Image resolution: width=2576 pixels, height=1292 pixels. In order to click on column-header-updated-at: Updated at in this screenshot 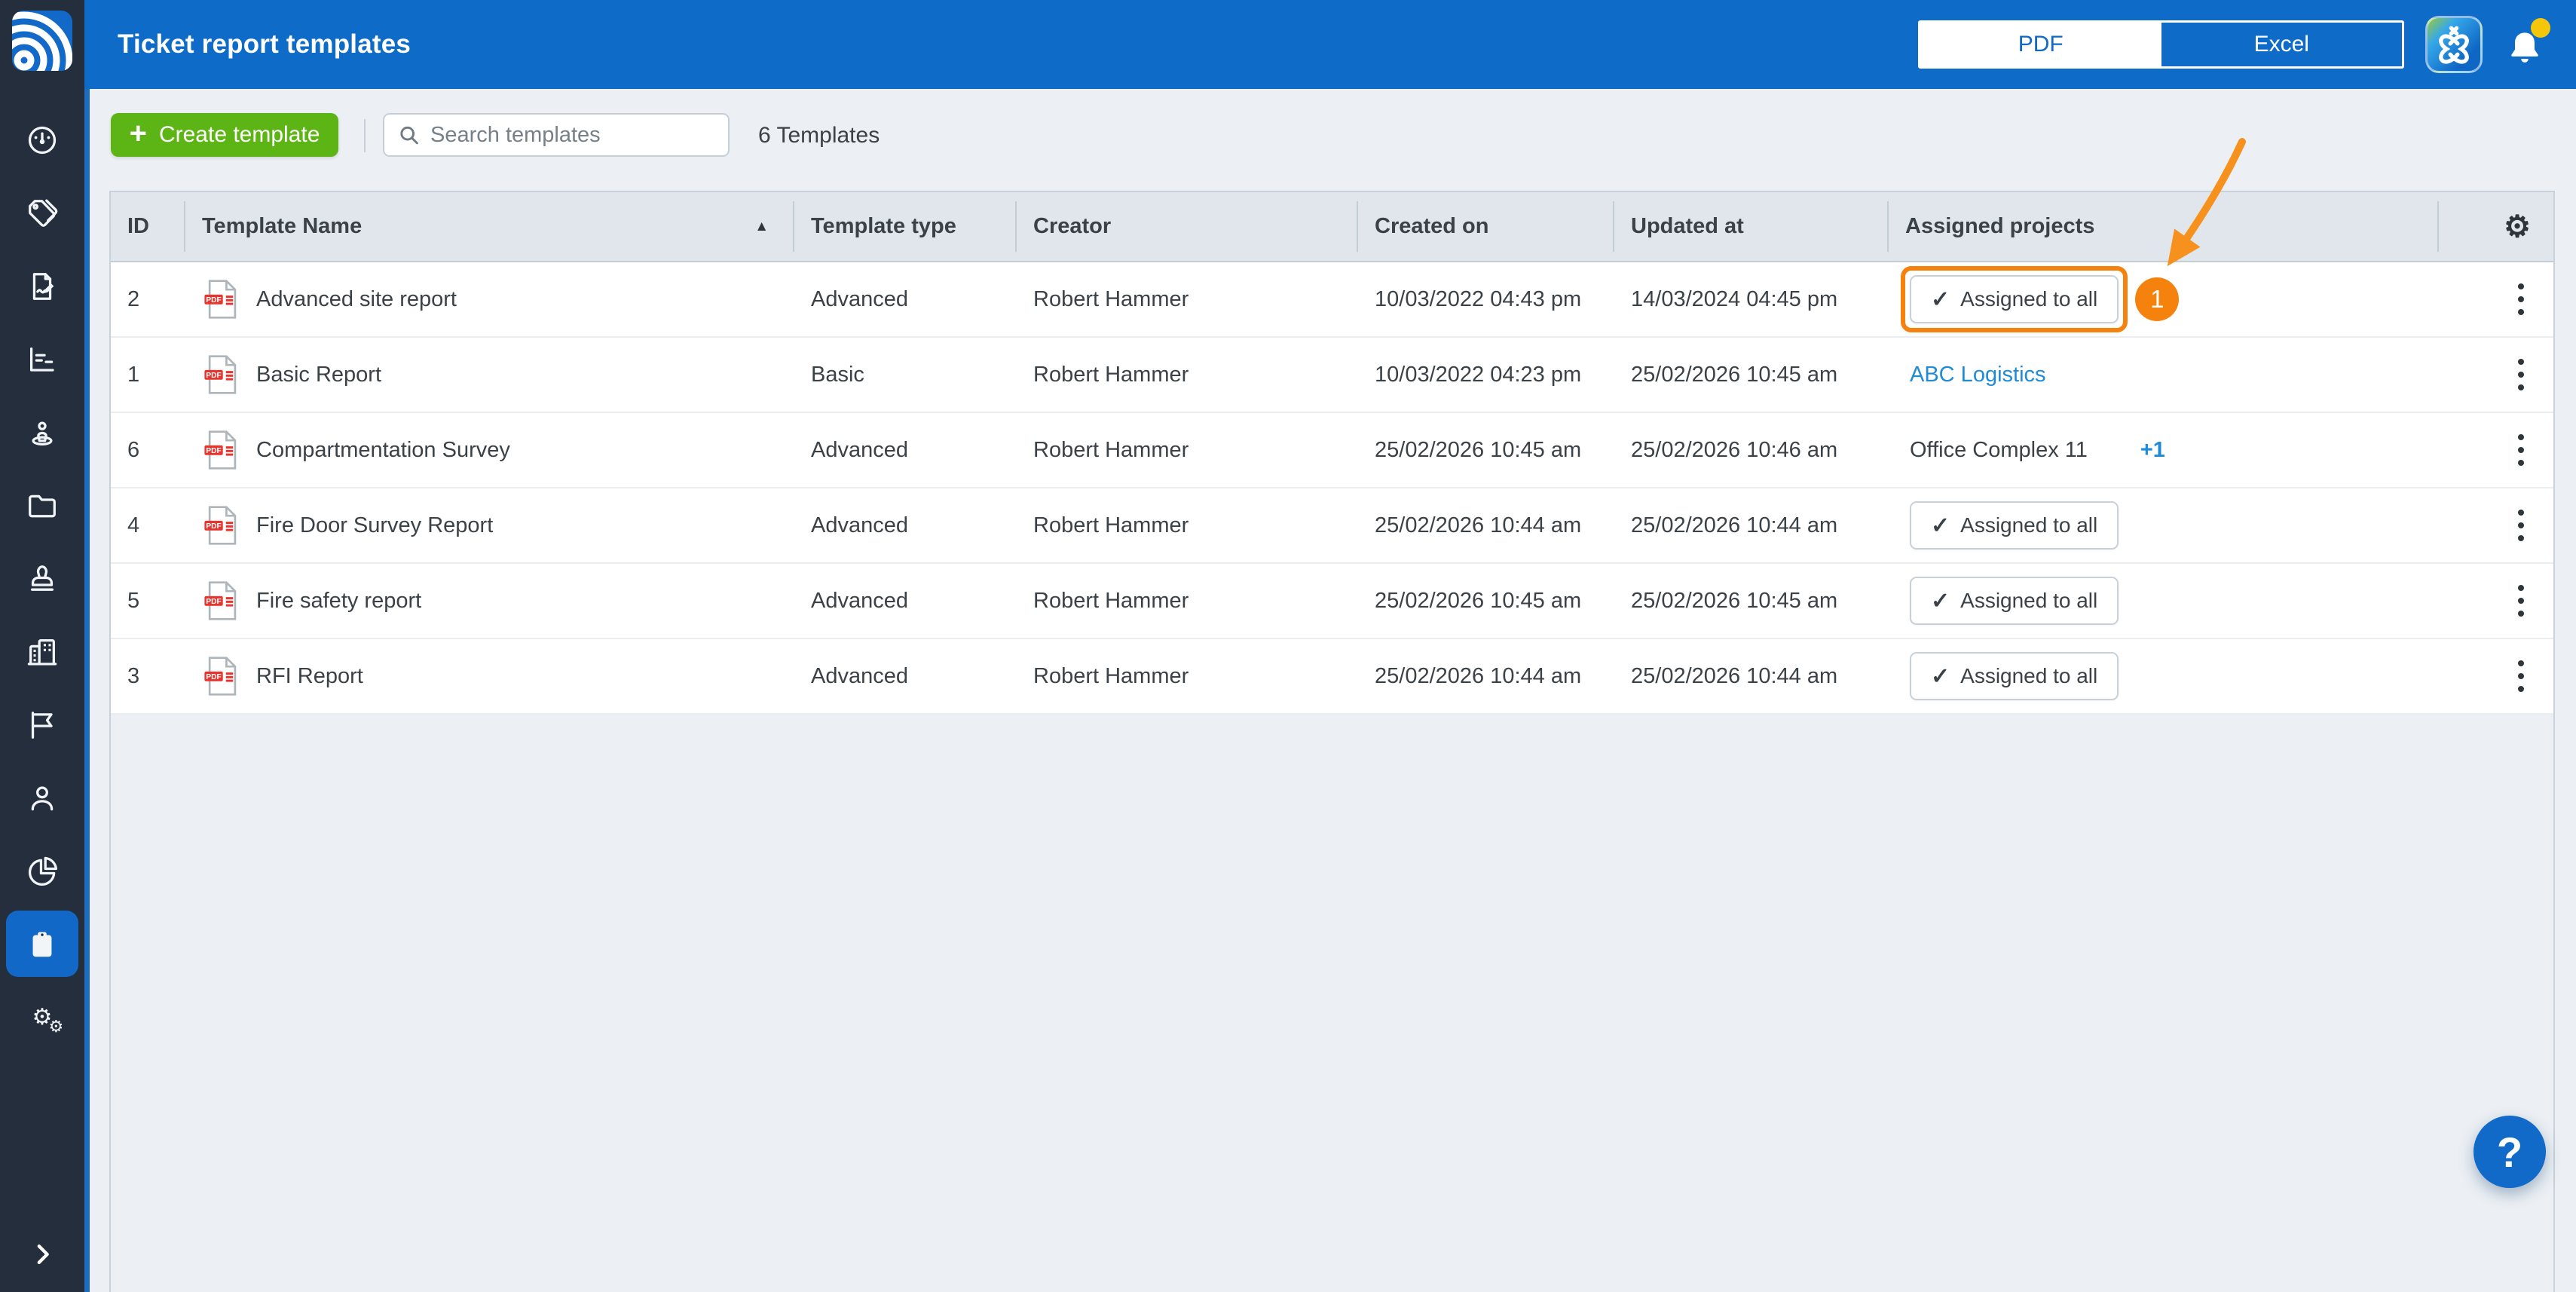, I will do `click(1752, 226)`.